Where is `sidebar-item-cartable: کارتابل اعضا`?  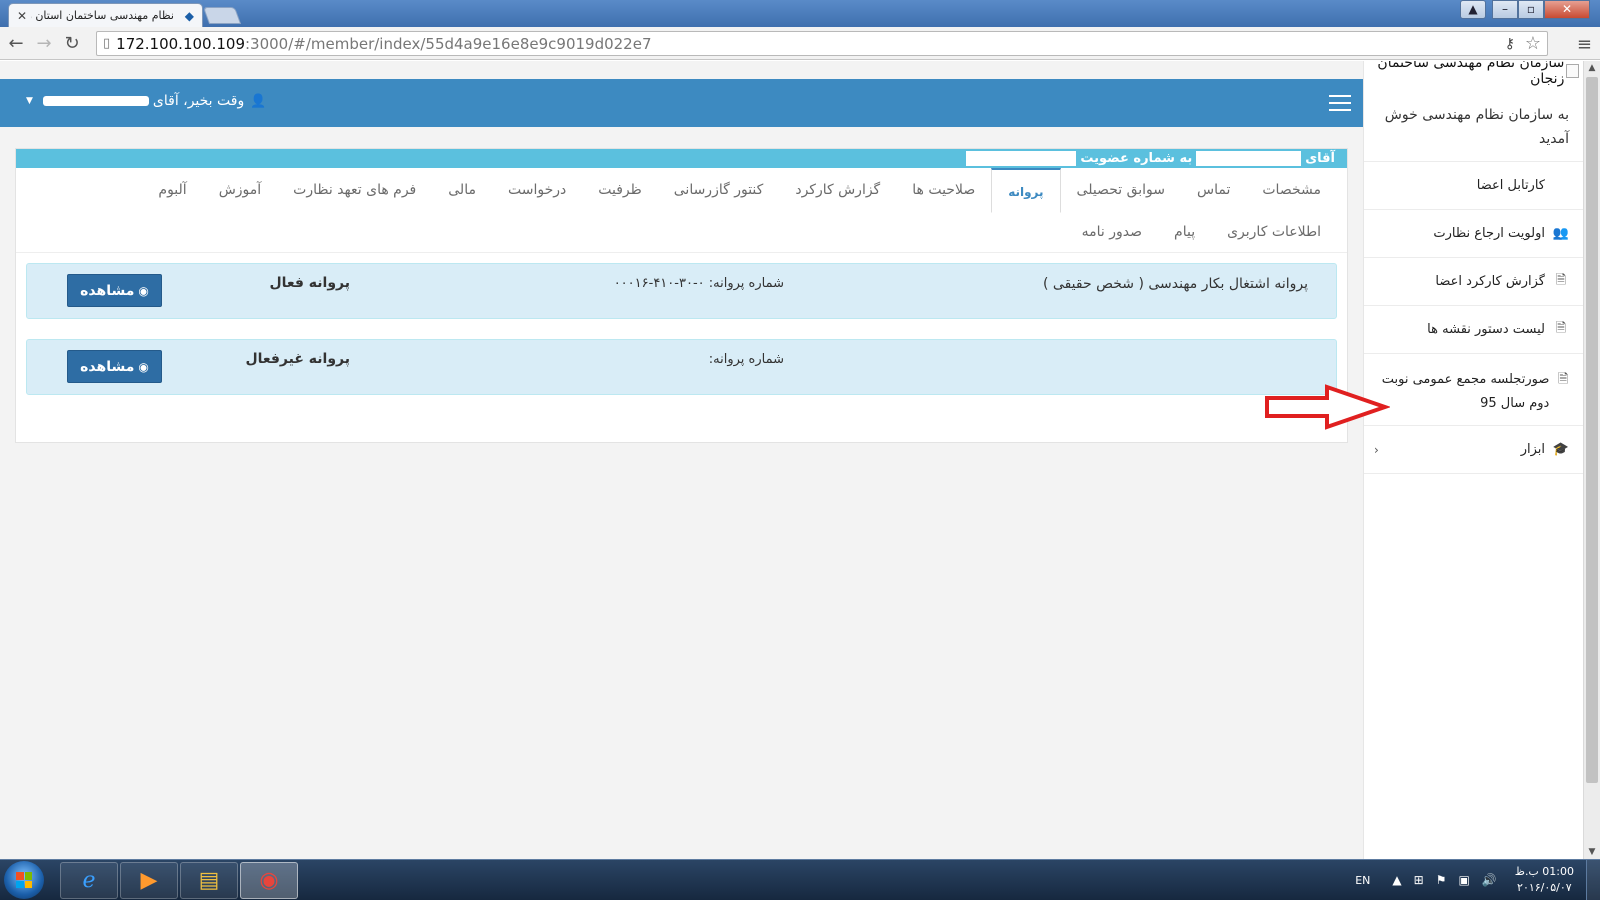
sidebar-item-cartable: کارتابل اعضا is located at coordinates (1473, 186).